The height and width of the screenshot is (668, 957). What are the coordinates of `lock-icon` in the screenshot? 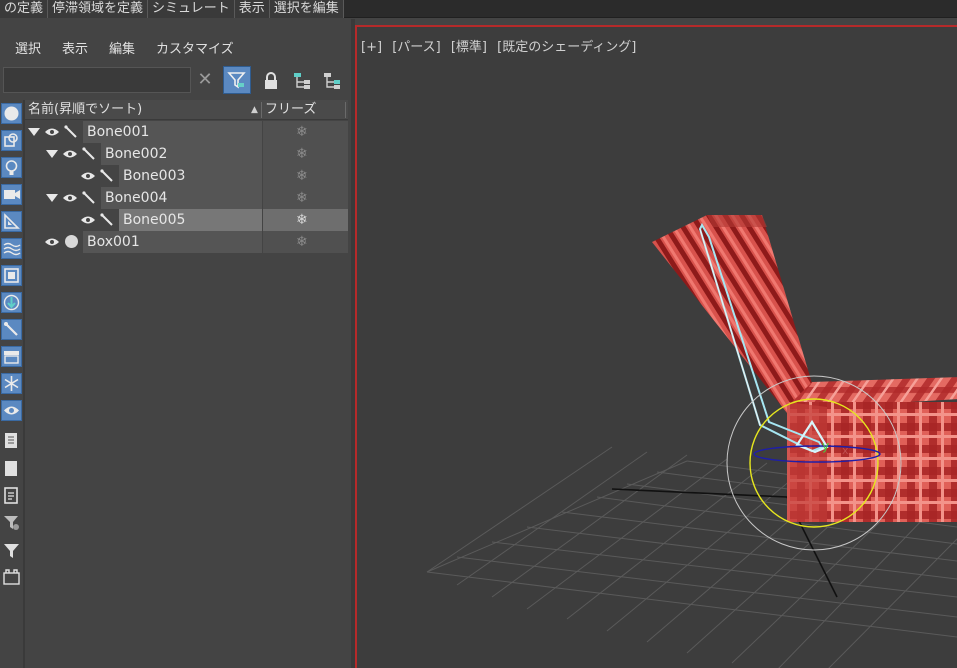 It's located at (271, 81).